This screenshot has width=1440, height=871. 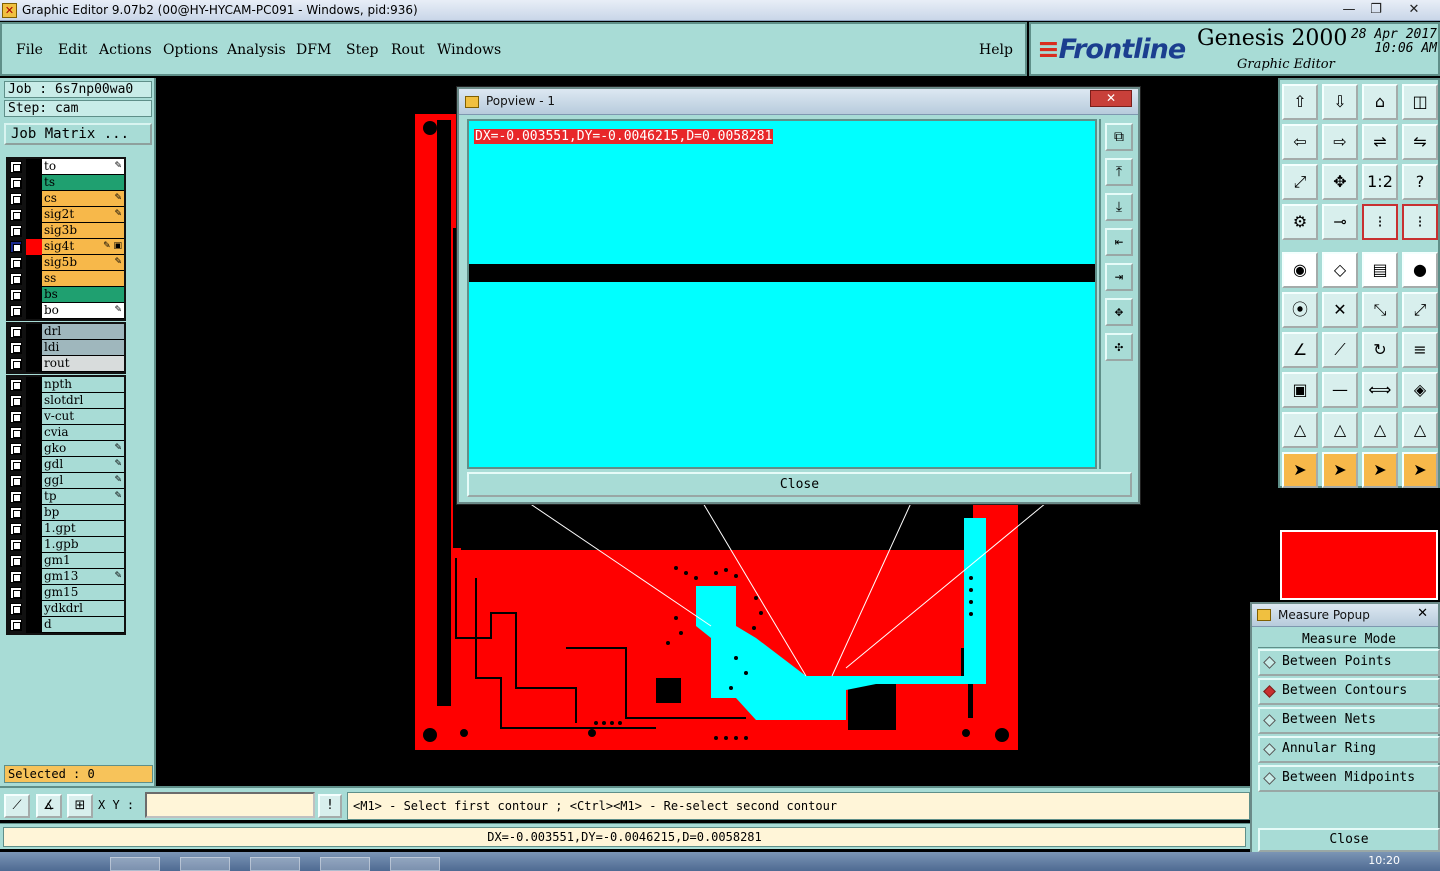 What do you see at coordinates (66, 593) in the screenshot?
I see `layer-row-gm15: gm15` at bounding box center [66, 593].